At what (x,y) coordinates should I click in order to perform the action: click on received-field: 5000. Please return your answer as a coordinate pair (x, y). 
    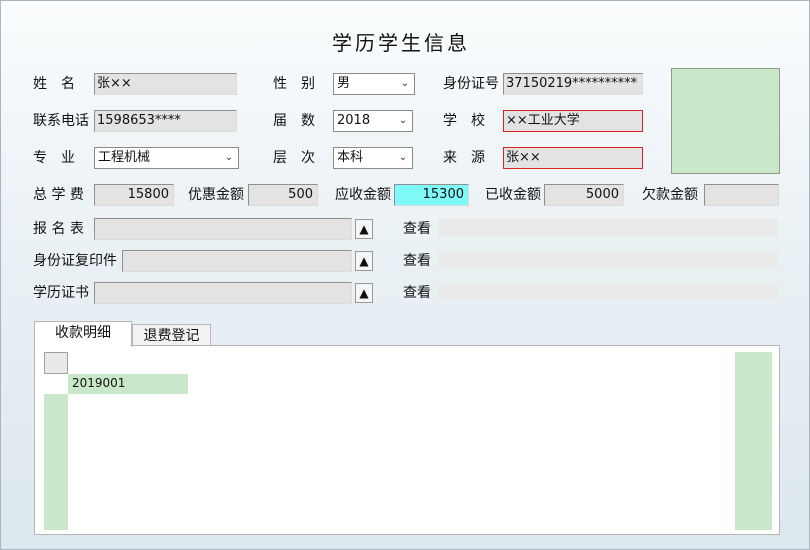
    Looking at the image, I should click on (584, 195).